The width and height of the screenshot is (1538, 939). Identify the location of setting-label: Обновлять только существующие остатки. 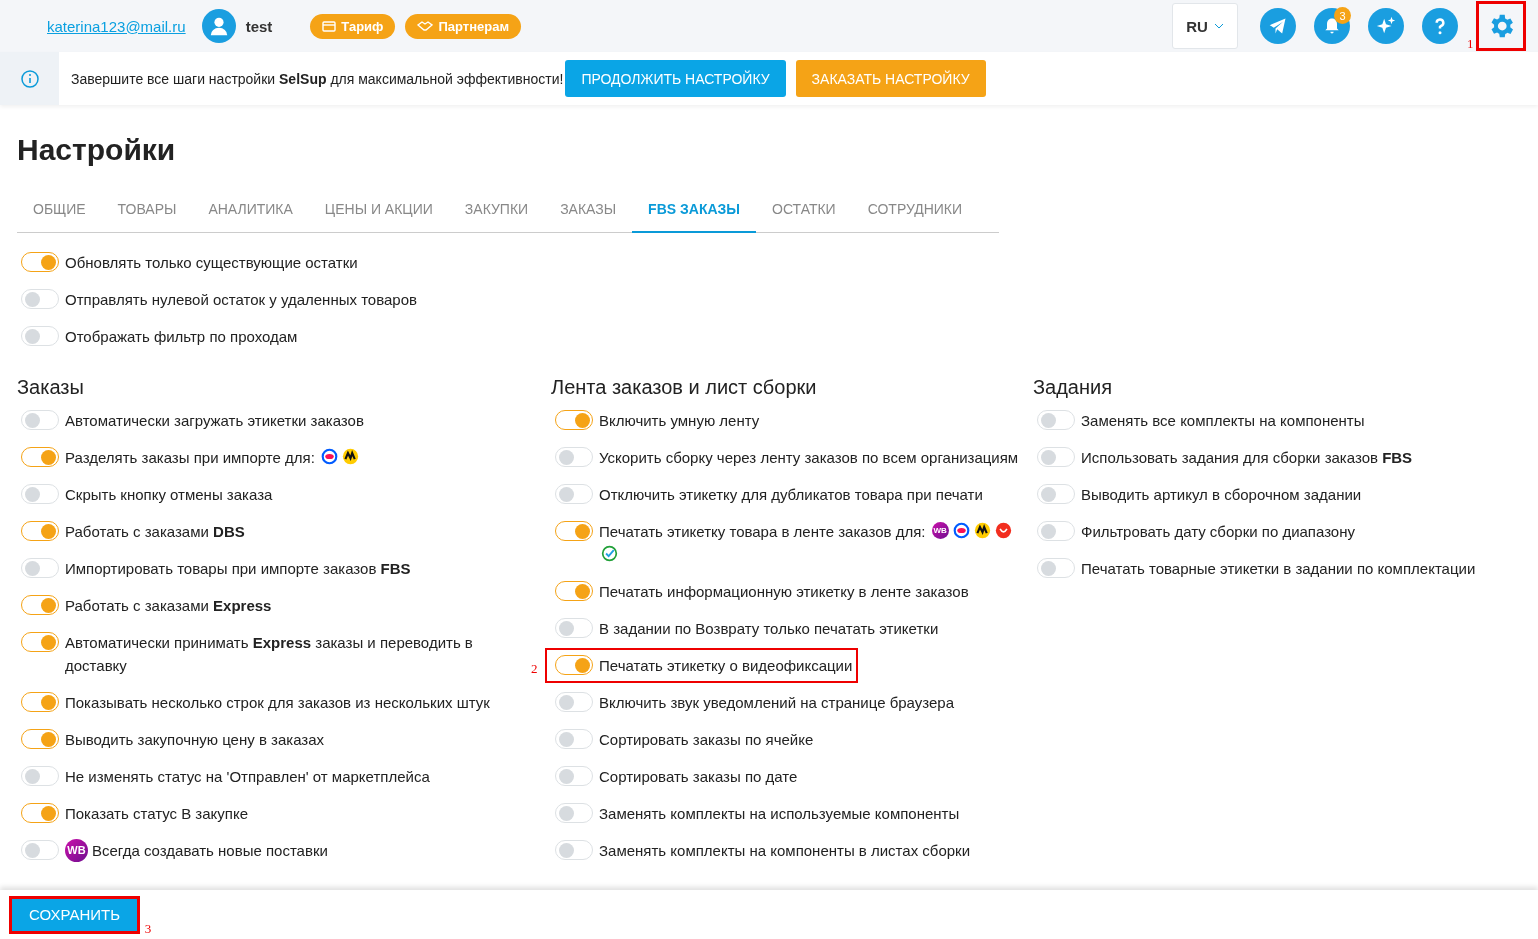
(211, 262).